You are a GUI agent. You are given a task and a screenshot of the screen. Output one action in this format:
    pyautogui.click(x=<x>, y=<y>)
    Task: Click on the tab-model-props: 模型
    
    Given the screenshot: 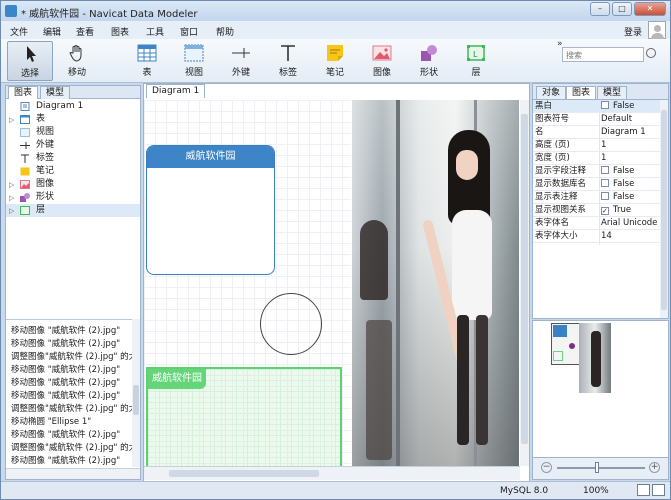 What is the action you would take?
    pyautogui.click(x=612, y=92)
    